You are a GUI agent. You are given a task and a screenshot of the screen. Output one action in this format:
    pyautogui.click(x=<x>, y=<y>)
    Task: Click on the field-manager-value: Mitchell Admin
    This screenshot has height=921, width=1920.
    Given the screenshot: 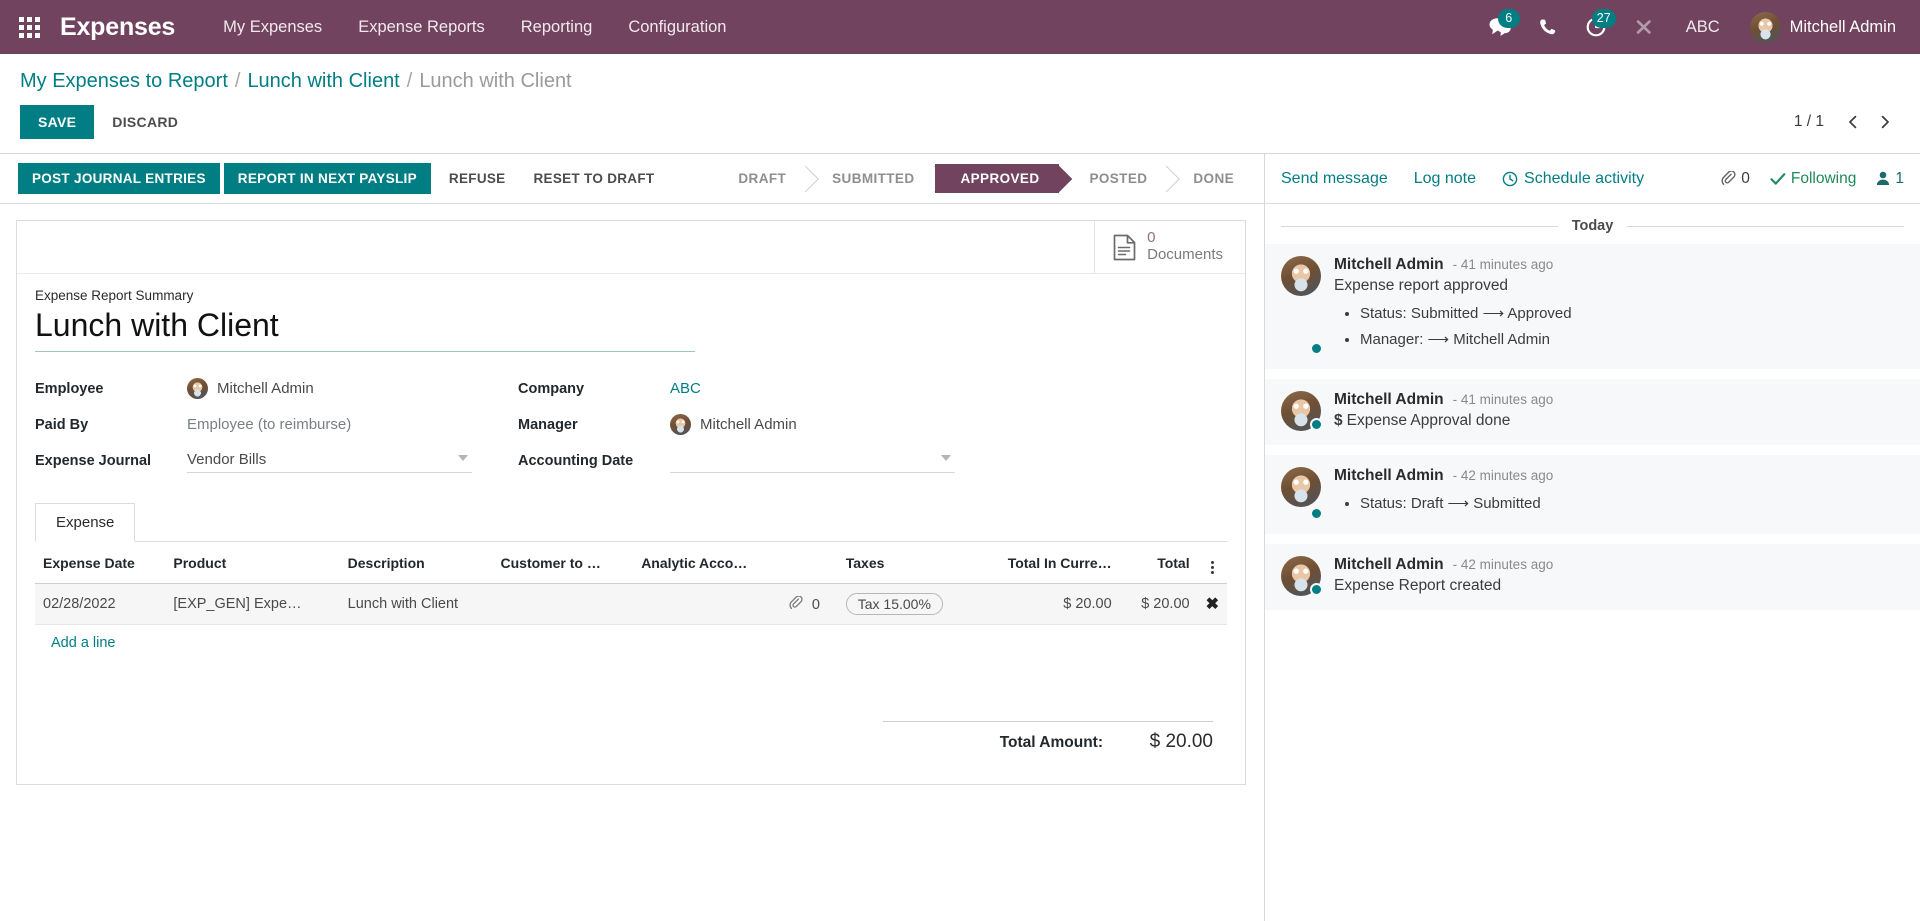 What is the action you would take?
    pyautogui.click(x=748, y=424)
    